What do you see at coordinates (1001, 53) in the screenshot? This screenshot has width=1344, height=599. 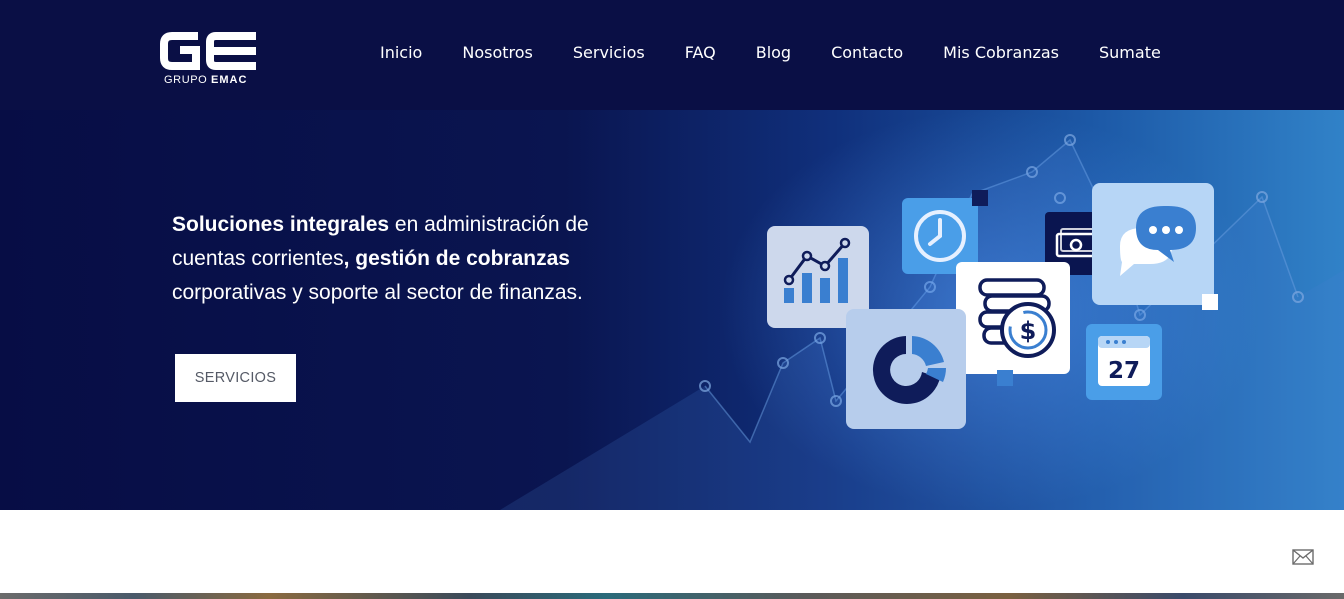 I see `nav-item-mis-cobranzas: Mis Cobranzas` at bounding box center [1001, 53].